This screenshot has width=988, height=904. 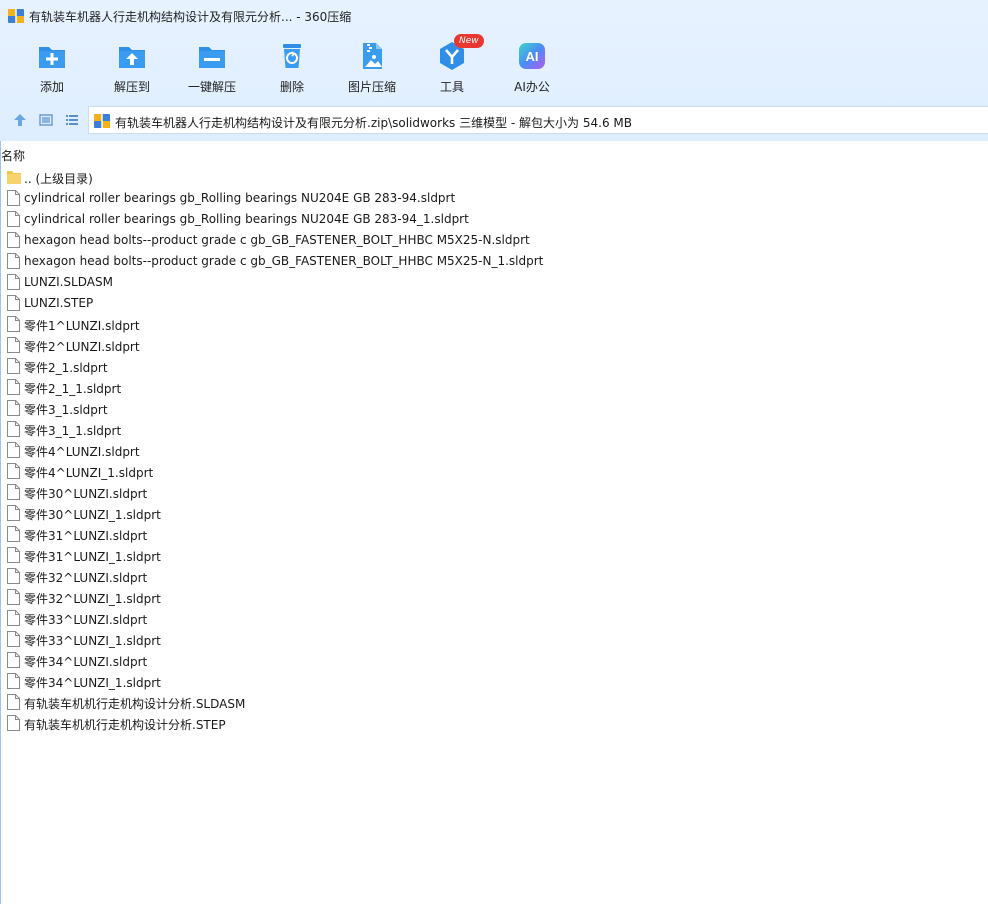 I want to click on one-click-extract-icon, so click(x=212, y=57).